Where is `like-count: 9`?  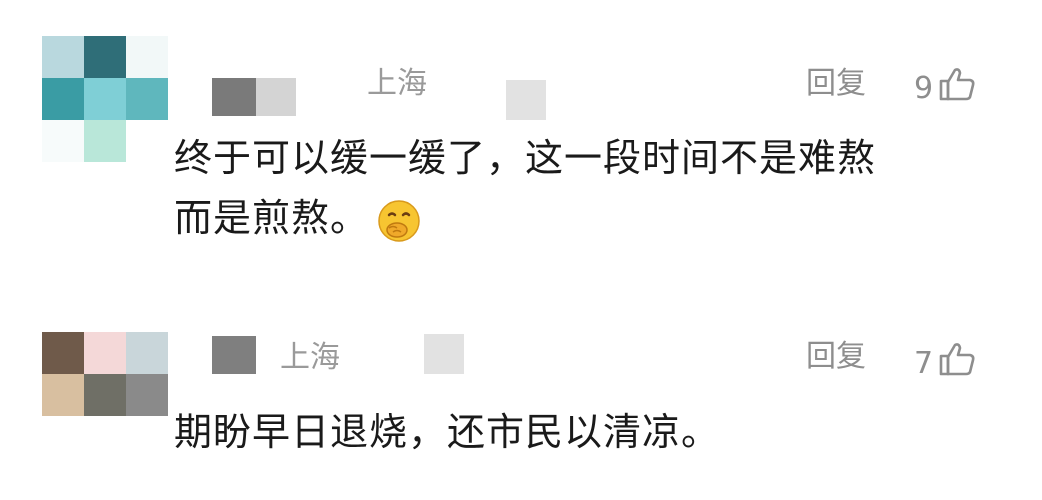
like-count: 9 is located at coordinates (924, 88).